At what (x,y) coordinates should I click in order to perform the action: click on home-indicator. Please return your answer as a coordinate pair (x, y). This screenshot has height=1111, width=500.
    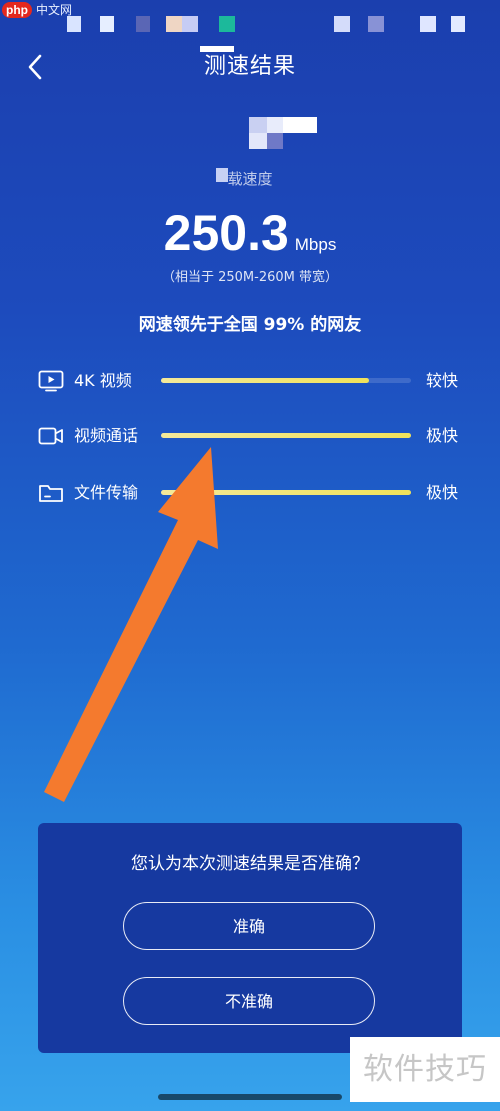
    Looking at the image, I should click on (250, 1097).